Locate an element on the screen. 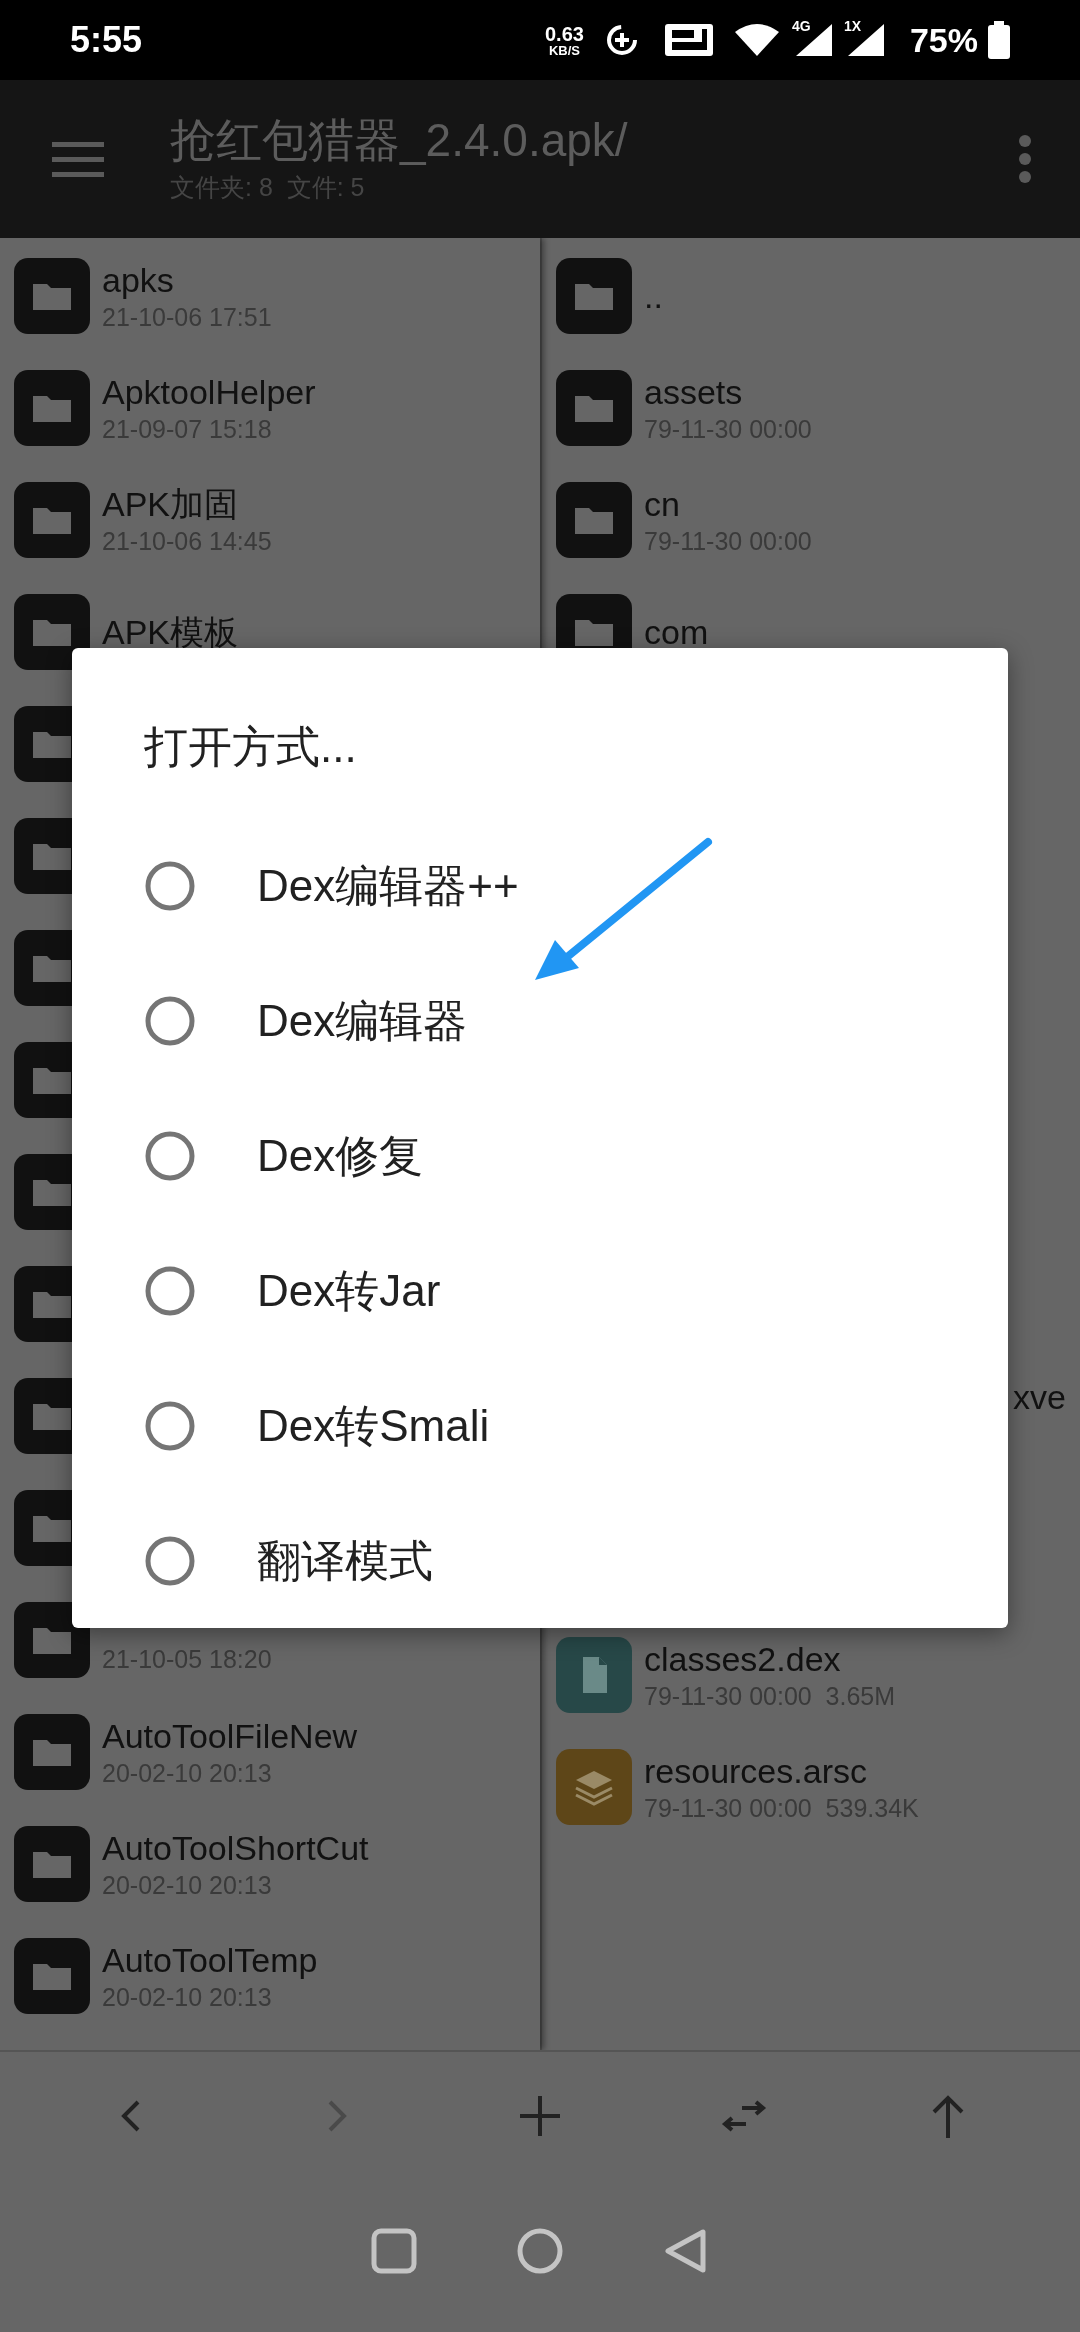 The height and width of the screenshot is (2332, 1080). status-time: 5:55 is located at coordinates (106, 40).